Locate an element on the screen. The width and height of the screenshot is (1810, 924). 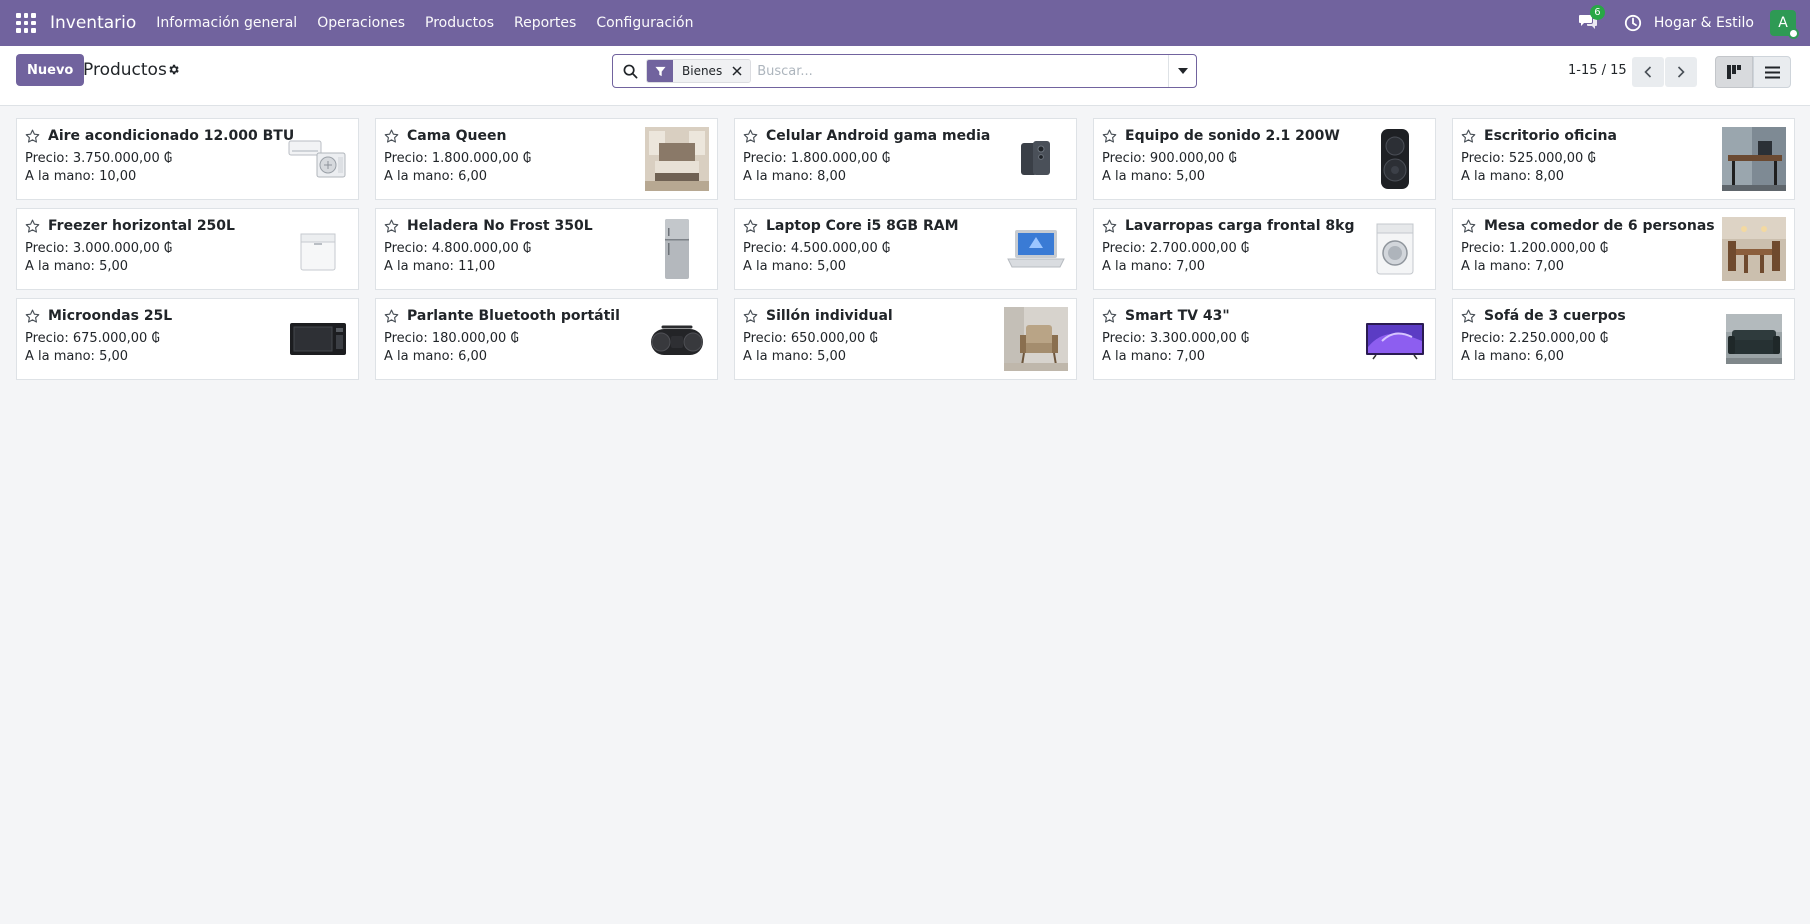
menu-productos: Productos is located at coordinates (459, 23).